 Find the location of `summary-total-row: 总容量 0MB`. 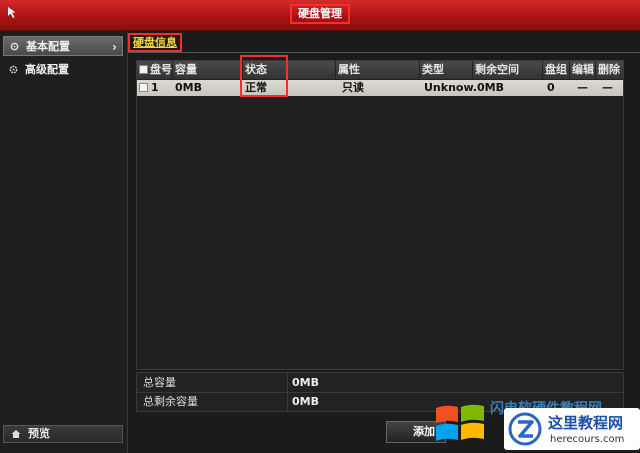

summary-total-row: 总容量 0MB is located at coordinates (380, 383).